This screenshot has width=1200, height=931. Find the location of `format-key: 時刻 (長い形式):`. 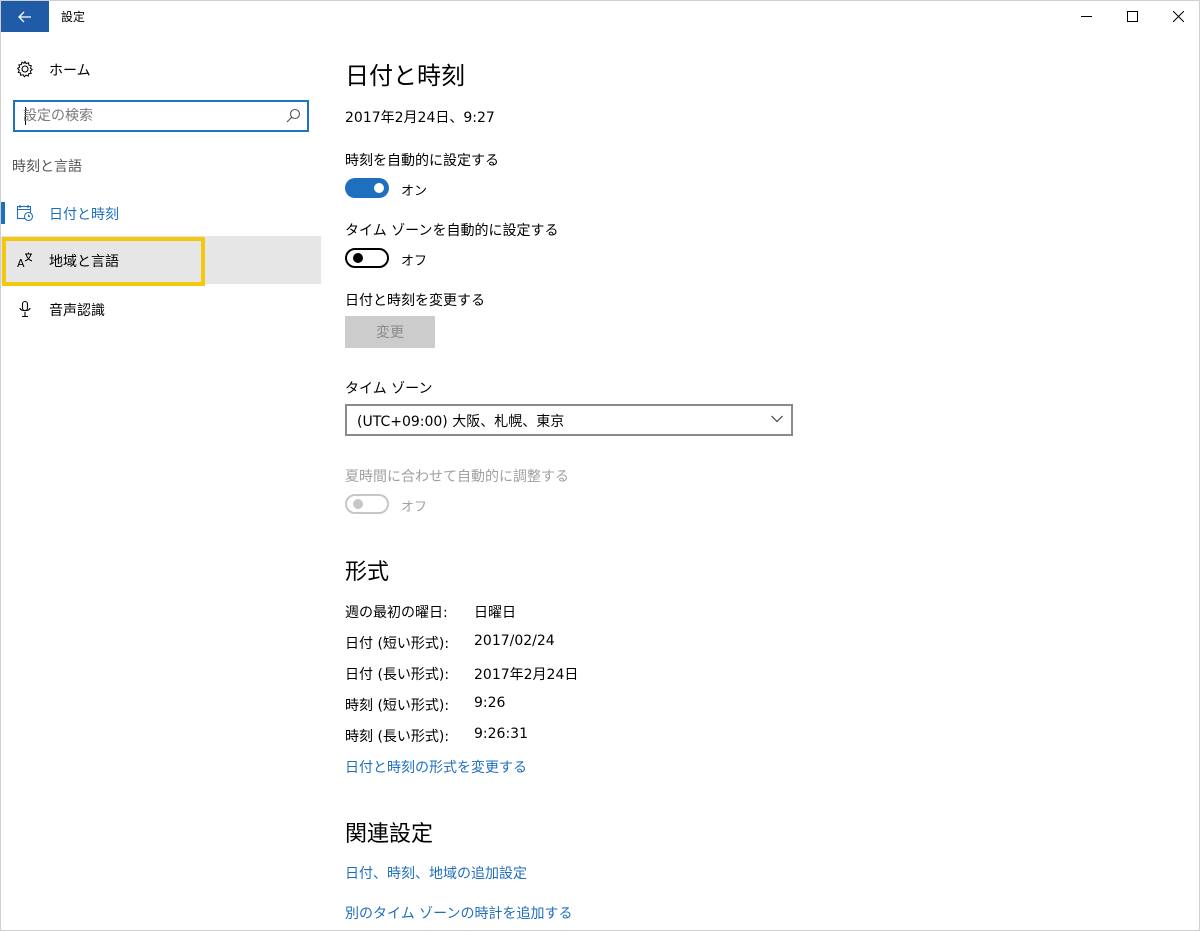

format-key: 時刻 (長い形式): is located at coordinates (397, 737).